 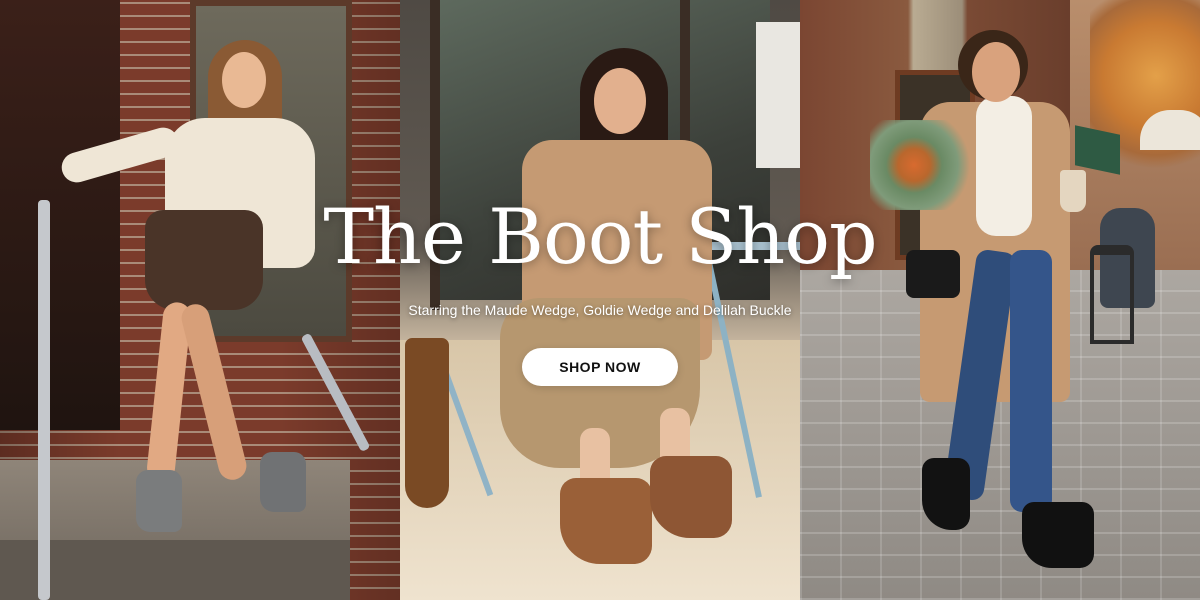 What do you see at coordinates (925, 165) in the screenshot?
I see `flower-bouquet` at bounding box center [925, 165].